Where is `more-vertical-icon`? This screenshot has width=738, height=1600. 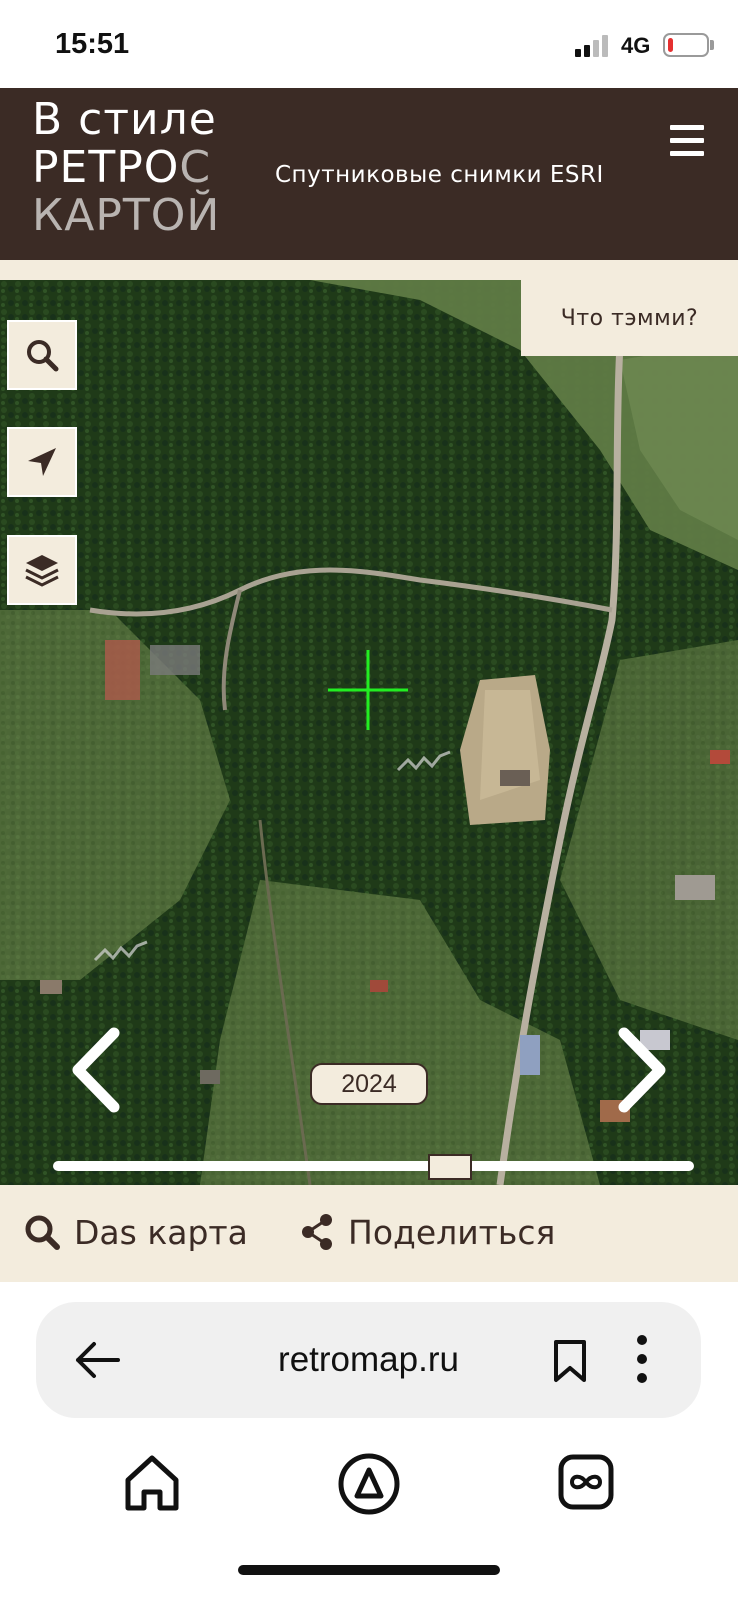
more-vertical-icon is located at coordinates (642, 1359).